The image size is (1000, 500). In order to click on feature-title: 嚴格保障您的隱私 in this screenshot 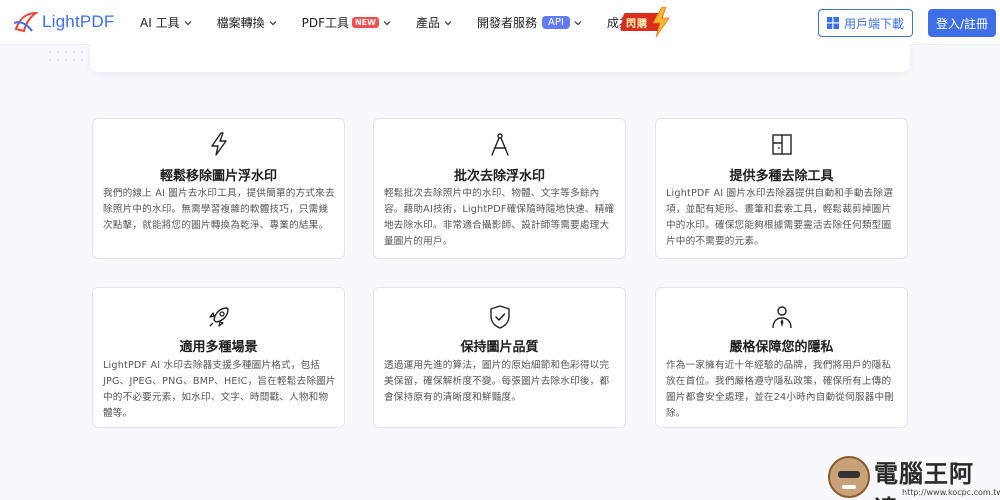, I will do `click(781, 347)`.